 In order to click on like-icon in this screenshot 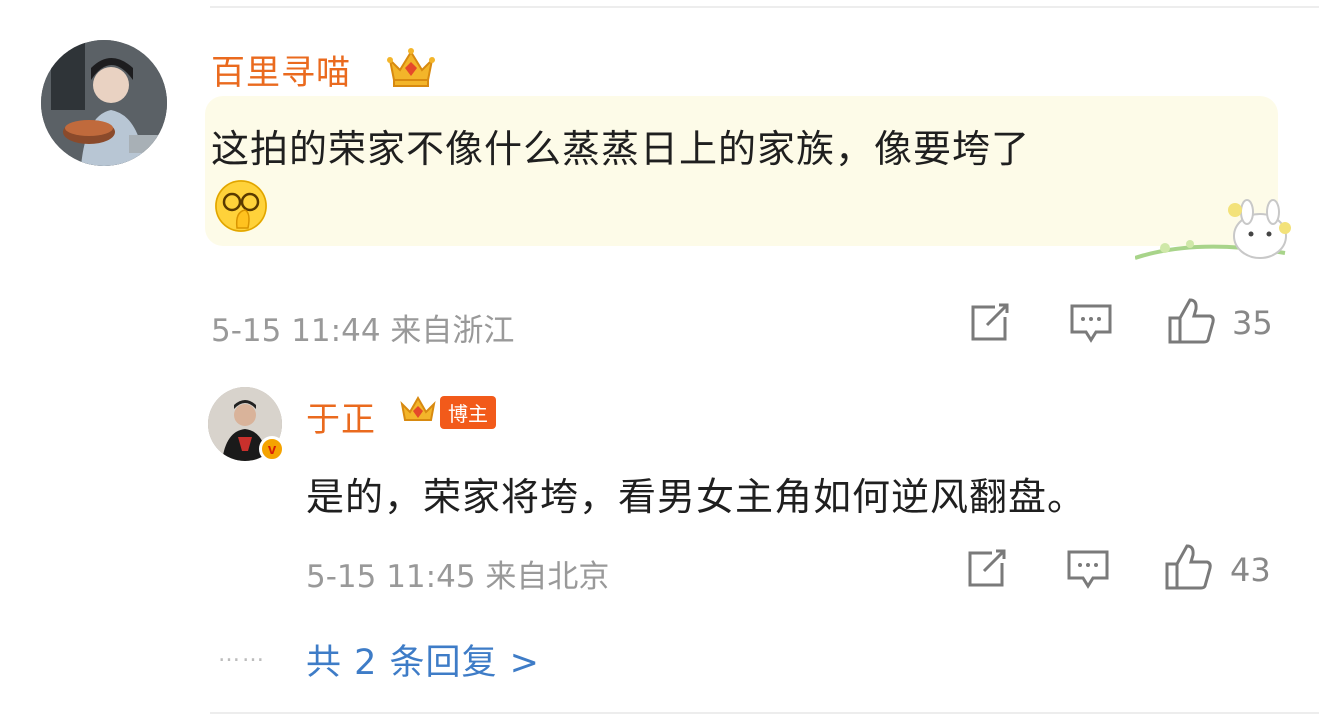, I will do `click(1191, 321)`.